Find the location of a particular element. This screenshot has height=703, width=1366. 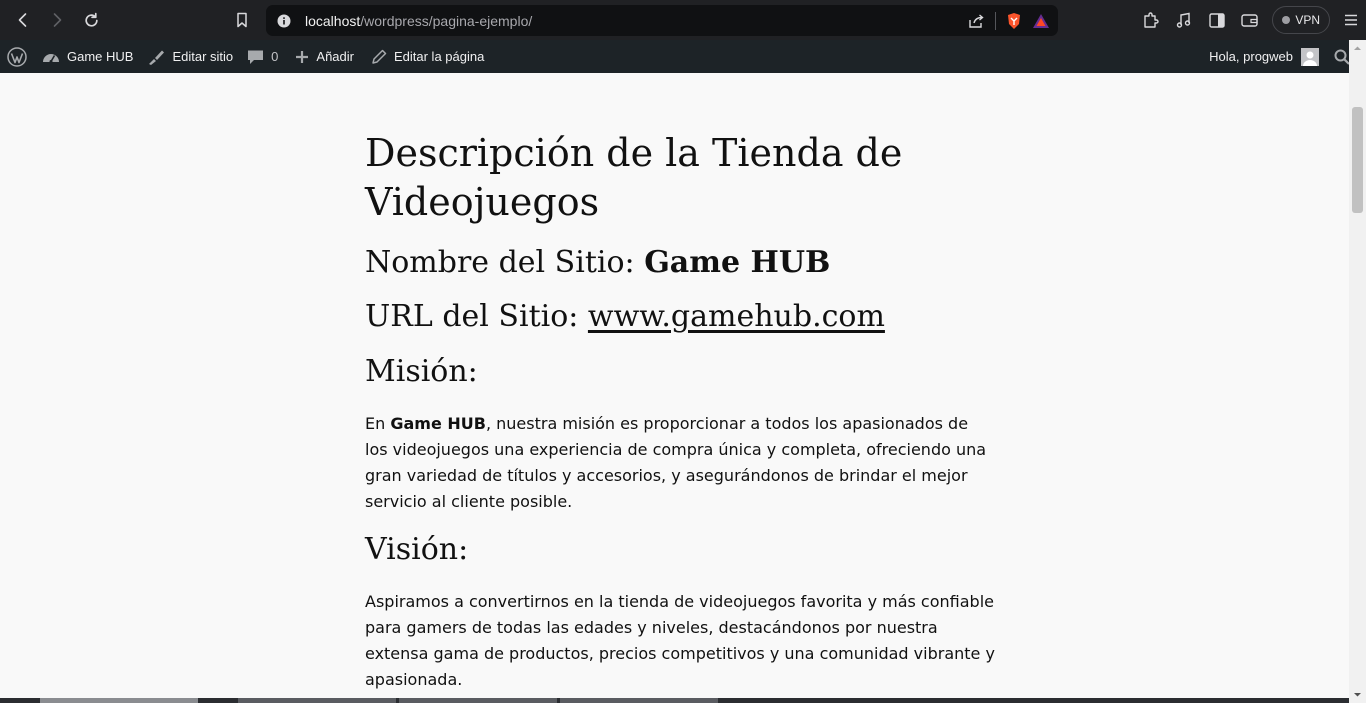

reload-icon is located at coordinates (91, 19).